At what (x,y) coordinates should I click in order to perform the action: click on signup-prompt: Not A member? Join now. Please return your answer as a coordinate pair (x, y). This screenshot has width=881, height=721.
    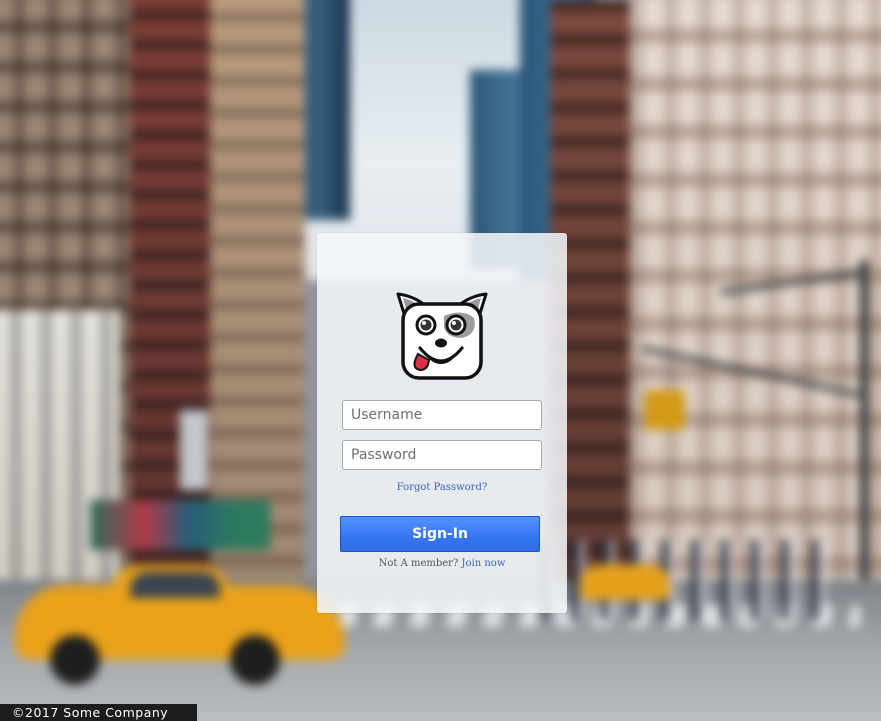
    Looking at the image, I should click on (442, 563).